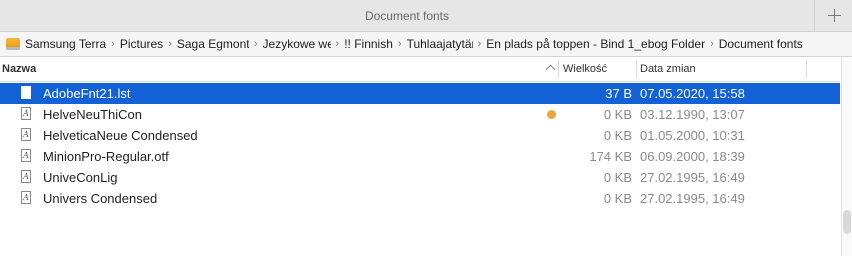  What do you see at coordinates (87, 93) in the screenshot?
I see `file-name: AdobeFnt21.lst` at bounding box center [87, 93].